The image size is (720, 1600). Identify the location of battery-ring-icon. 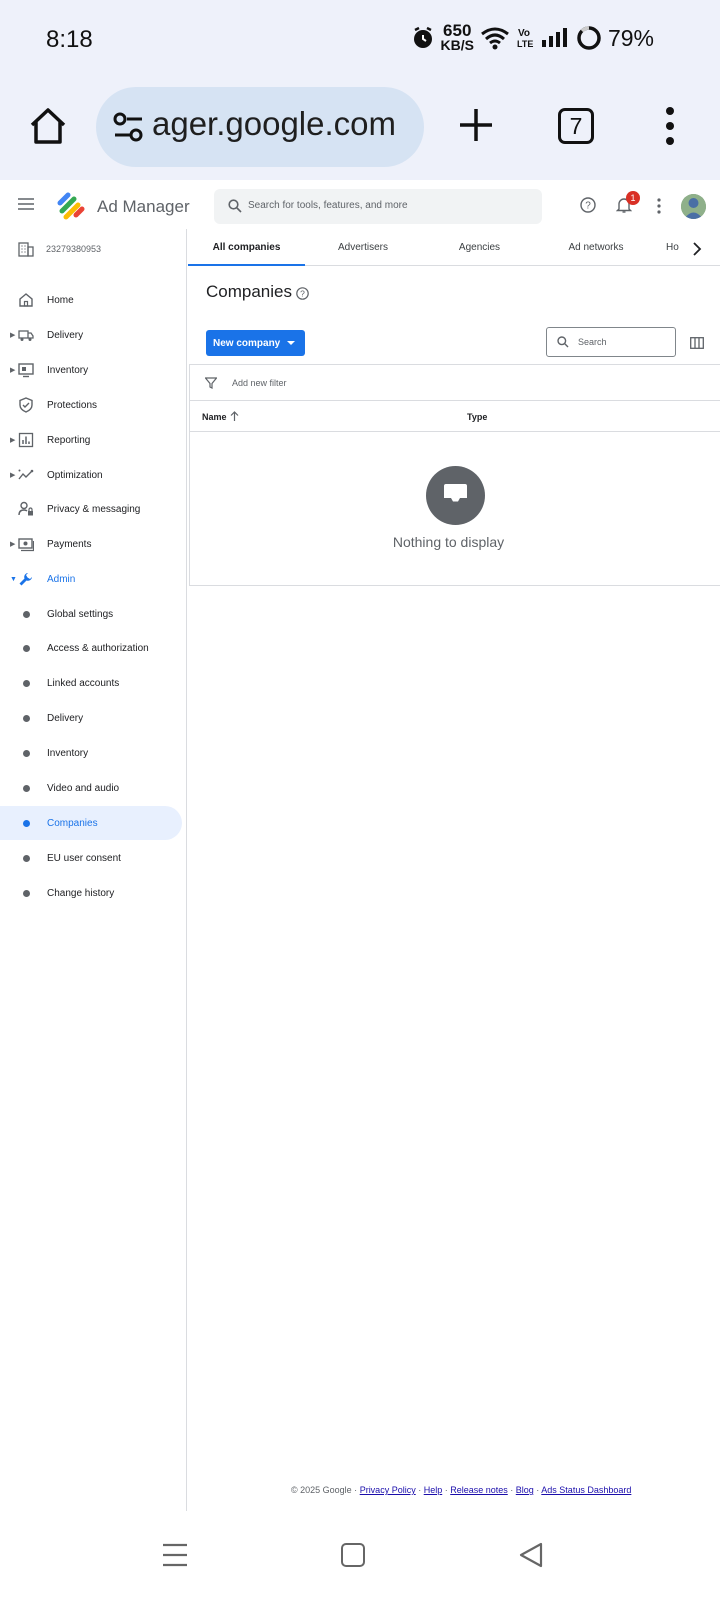
(589, 38).